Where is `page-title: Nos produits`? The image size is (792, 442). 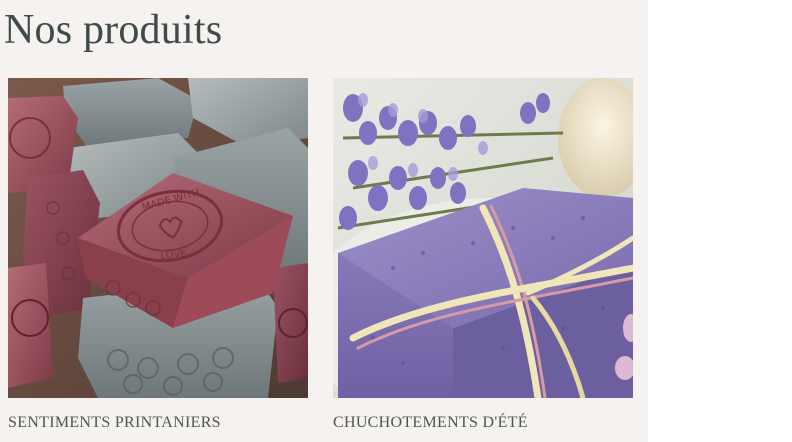 page-title: Nos produits is located at coordinates (113, 30).